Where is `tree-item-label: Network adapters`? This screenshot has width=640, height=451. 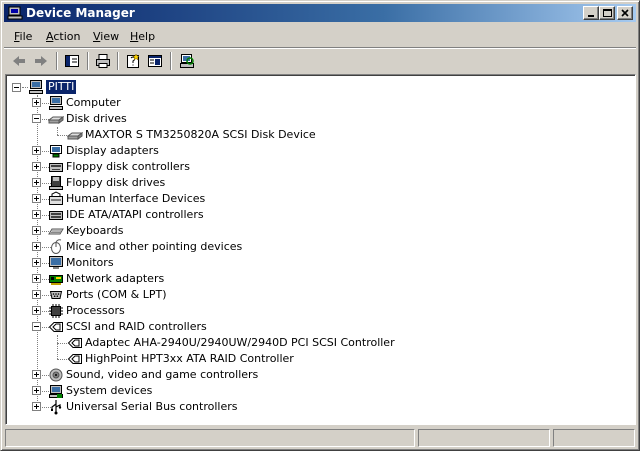
tree-item-label: Network adapters is located at coordinates (115, 279).